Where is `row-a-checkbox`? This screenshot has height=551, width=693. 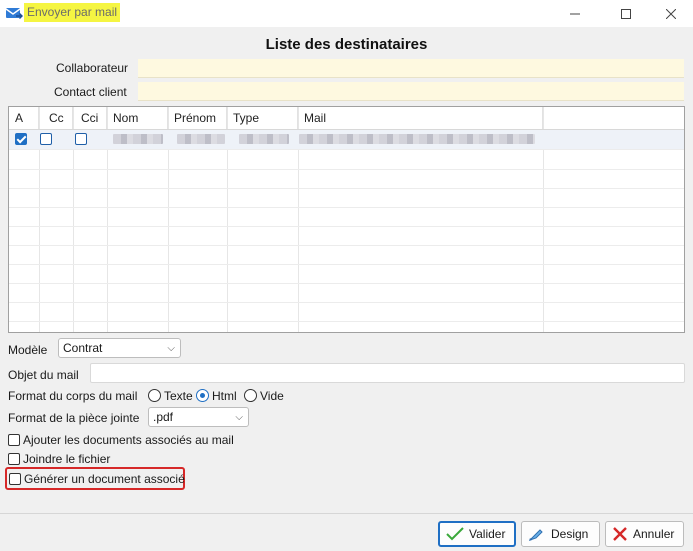 row-a-checkbox is located at coordinates (21, 139).